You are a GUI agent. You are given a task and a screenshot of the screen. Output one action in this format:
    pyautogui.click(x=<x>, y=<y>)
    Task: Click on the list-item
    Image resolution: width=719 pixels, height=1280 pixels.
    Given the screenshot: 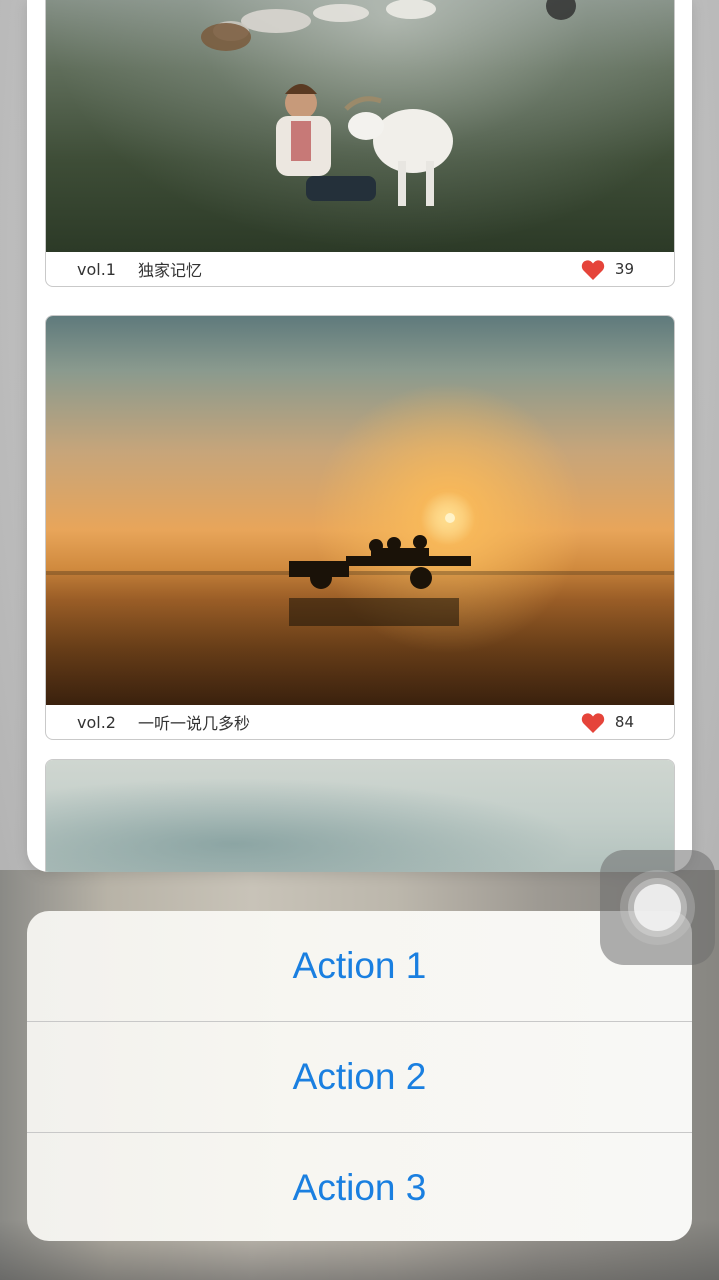 What is the action you would take?
    pyautogui.click(x=360, y=815)
    